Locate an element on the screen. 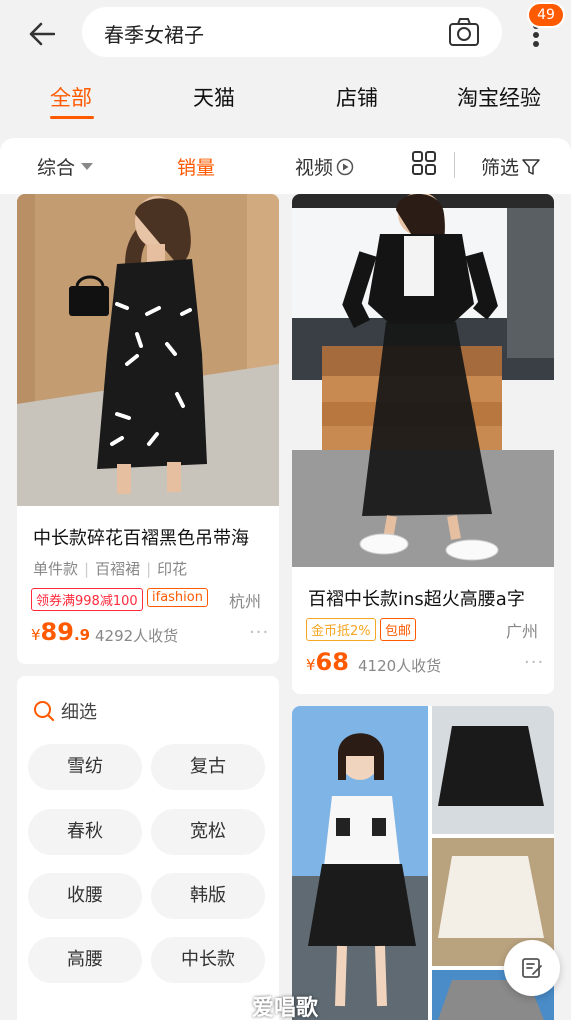 This screenshot has height=1020, width=571. grid-view-toggle is located at coordinates (424, 163).